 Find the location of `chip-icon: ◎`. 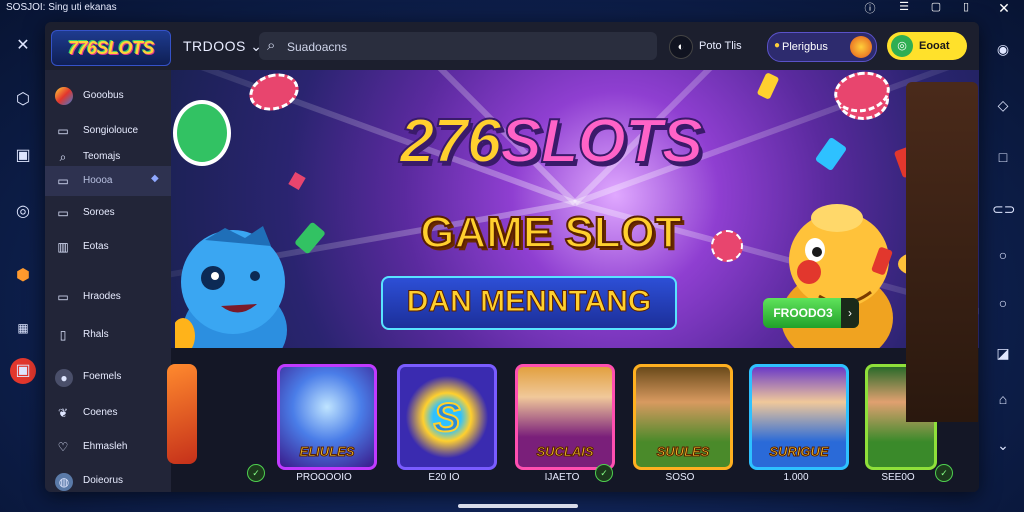

chip-icon: ◎ is located at coordinates (902, 46).